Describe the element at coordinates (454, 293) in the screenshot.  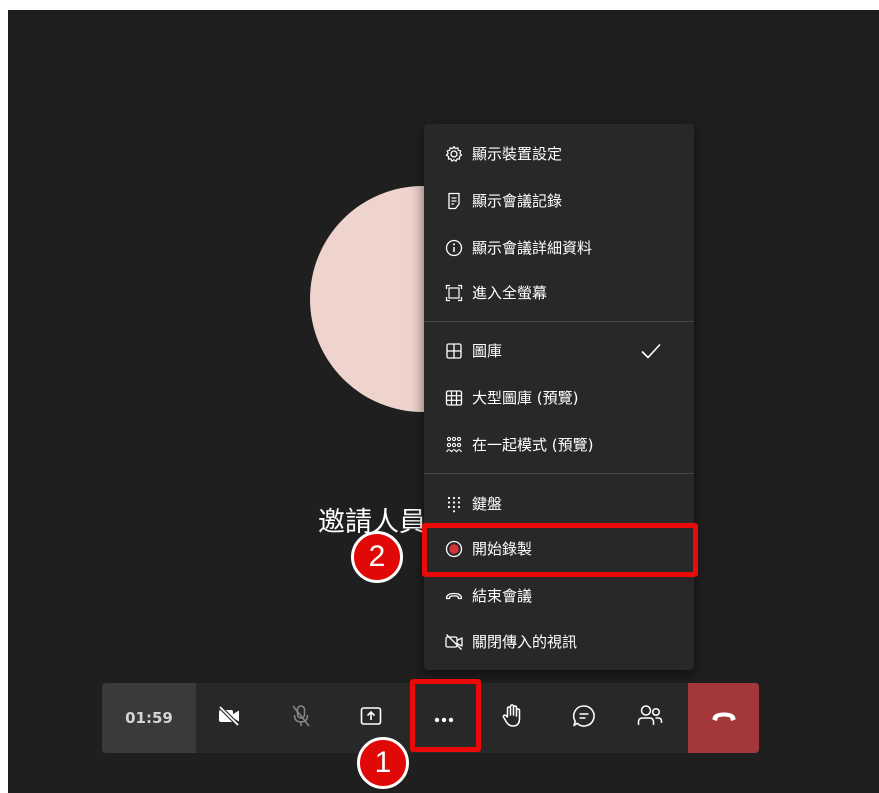
I see `fullscreen-icon` at that location.